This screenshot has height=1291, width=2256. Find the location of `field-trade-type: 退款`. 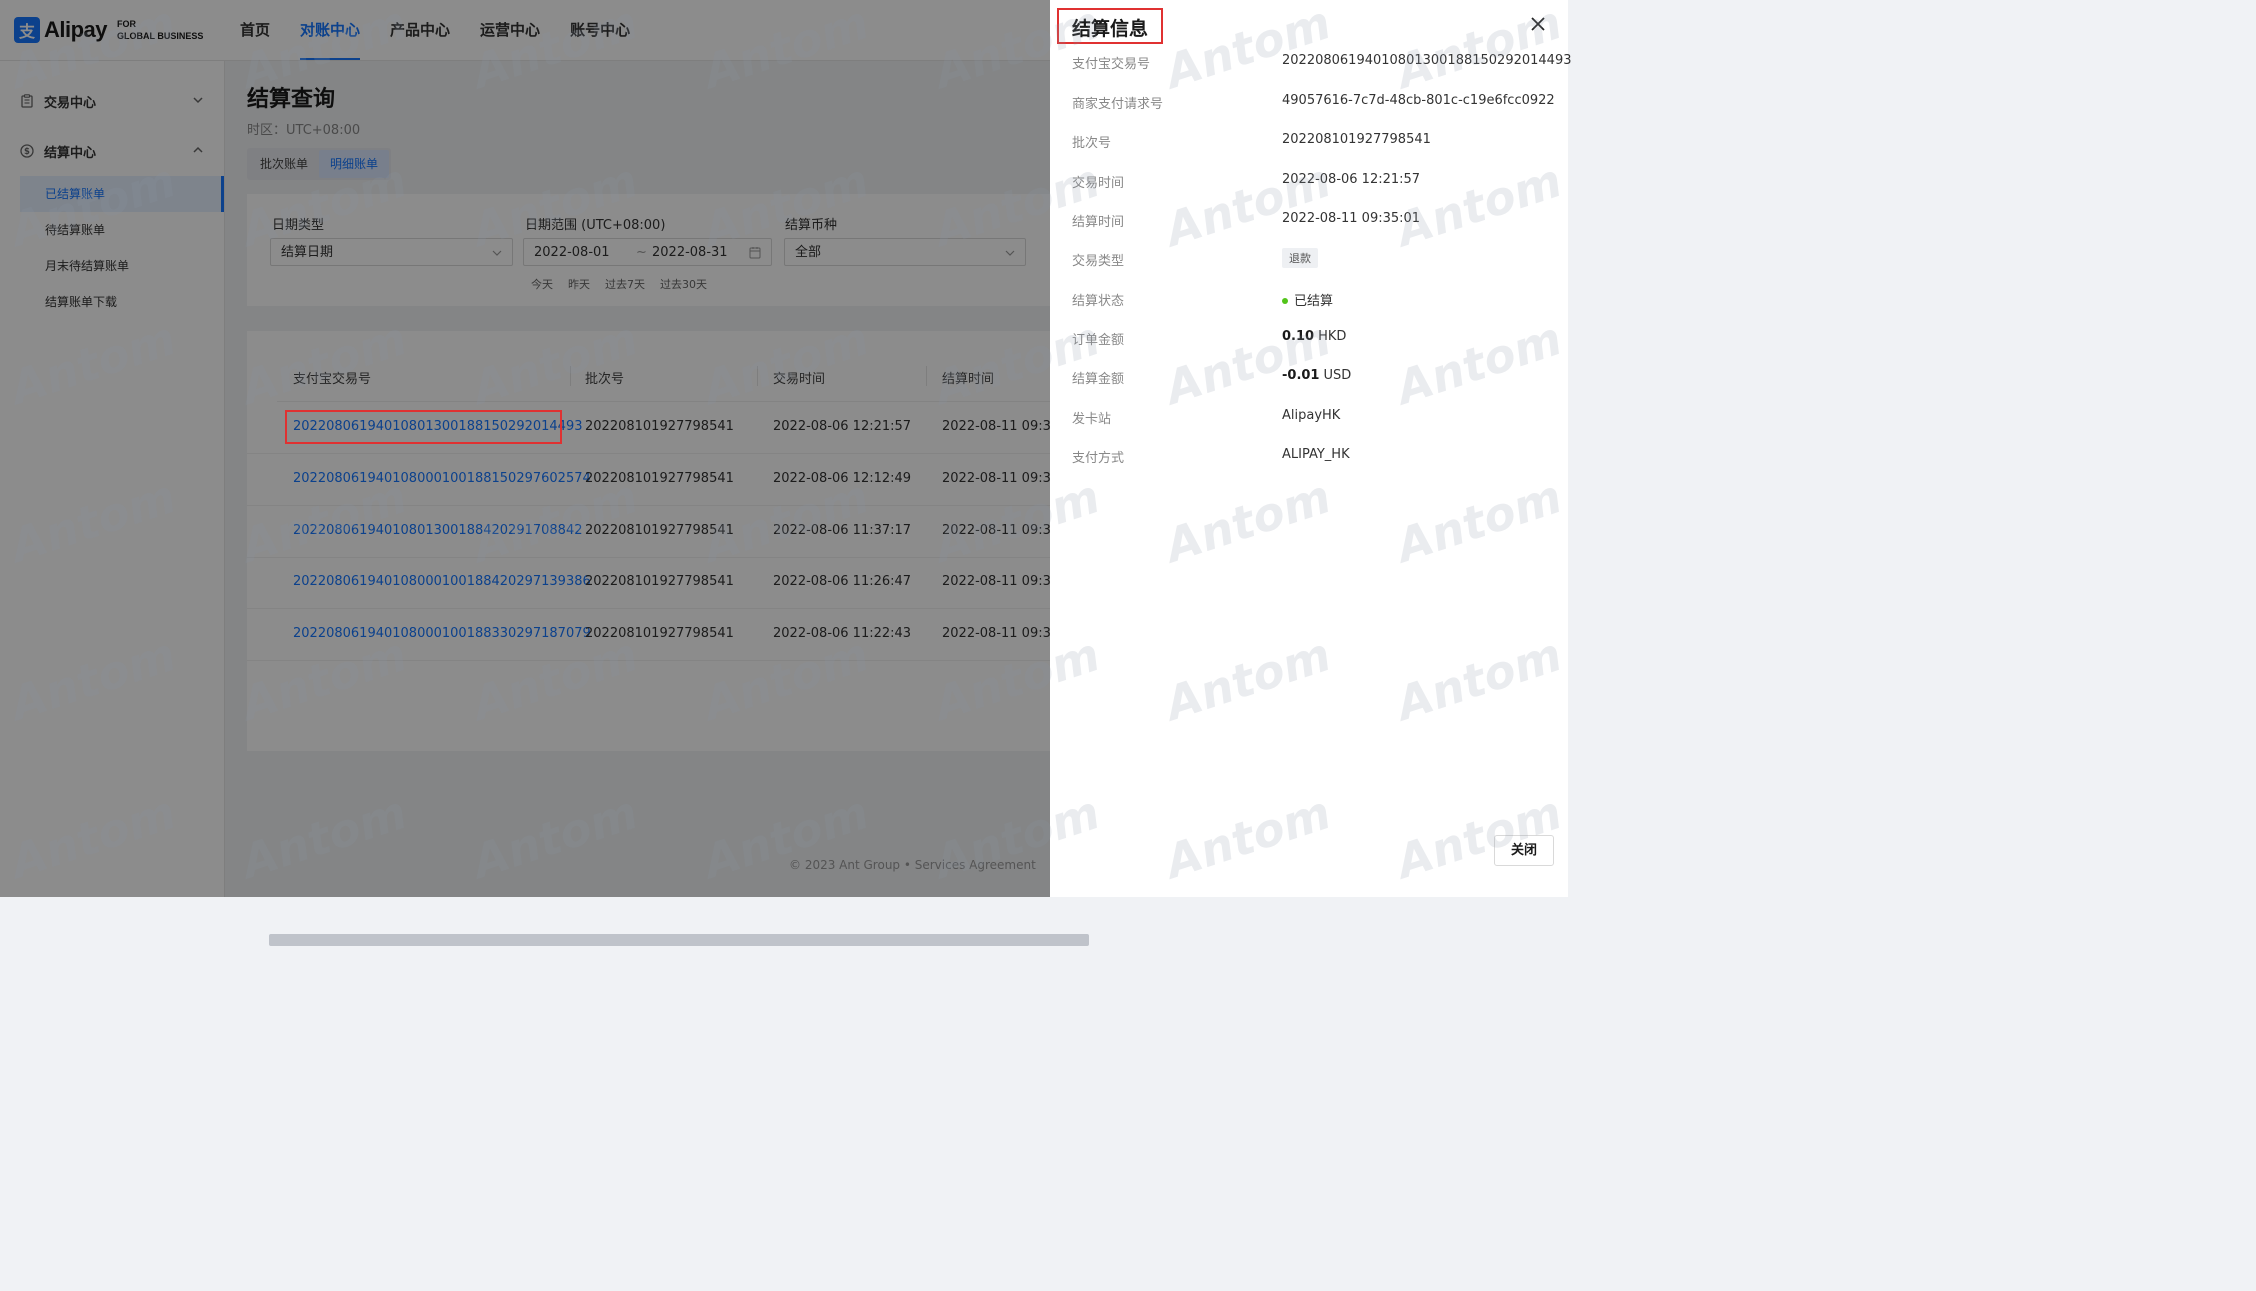

field-trade-type: 退款 is located at coordinates (1300, 258).